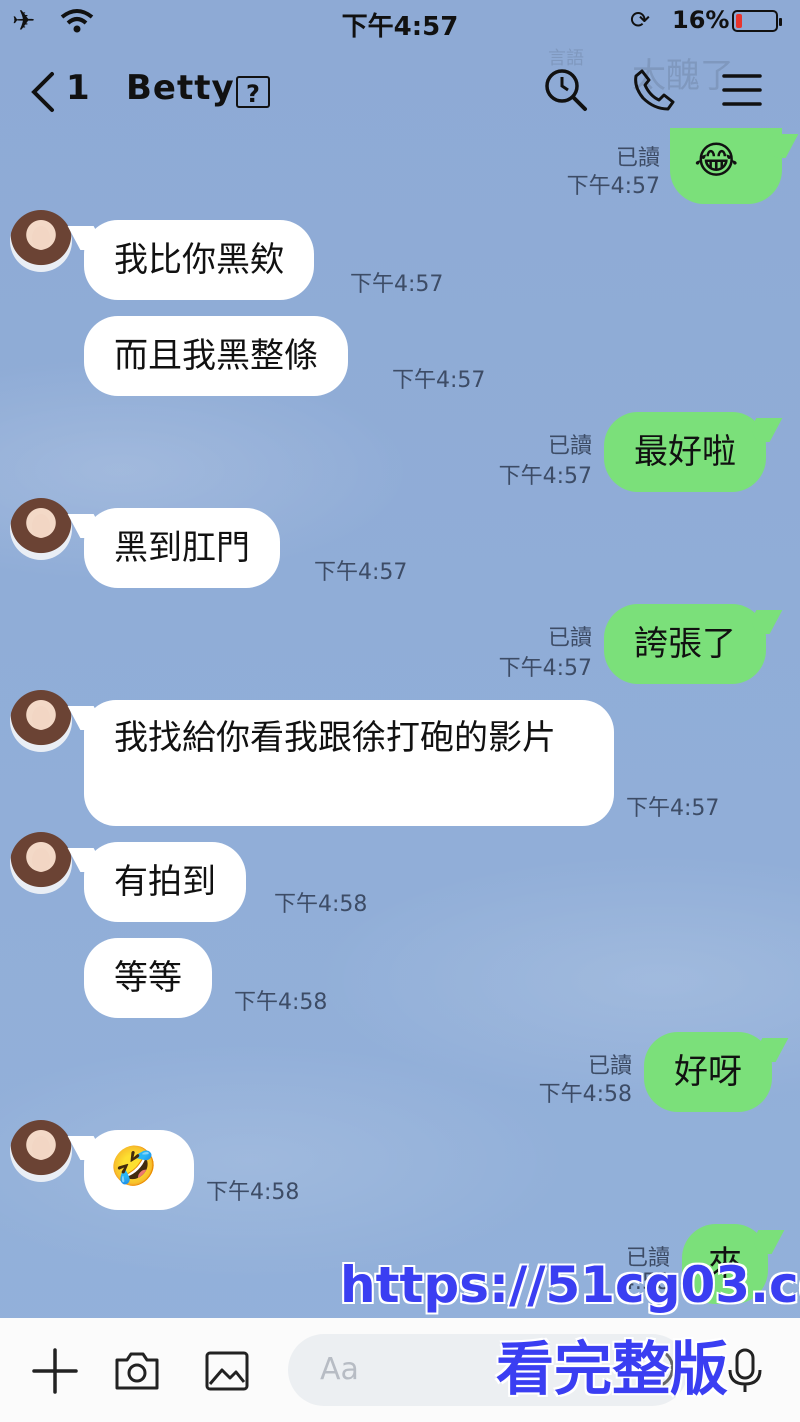 The image size is (800, 1422). I want to click on status-bar: ✈ 下午4:57 ⟳ 16%, so click(400, 22).